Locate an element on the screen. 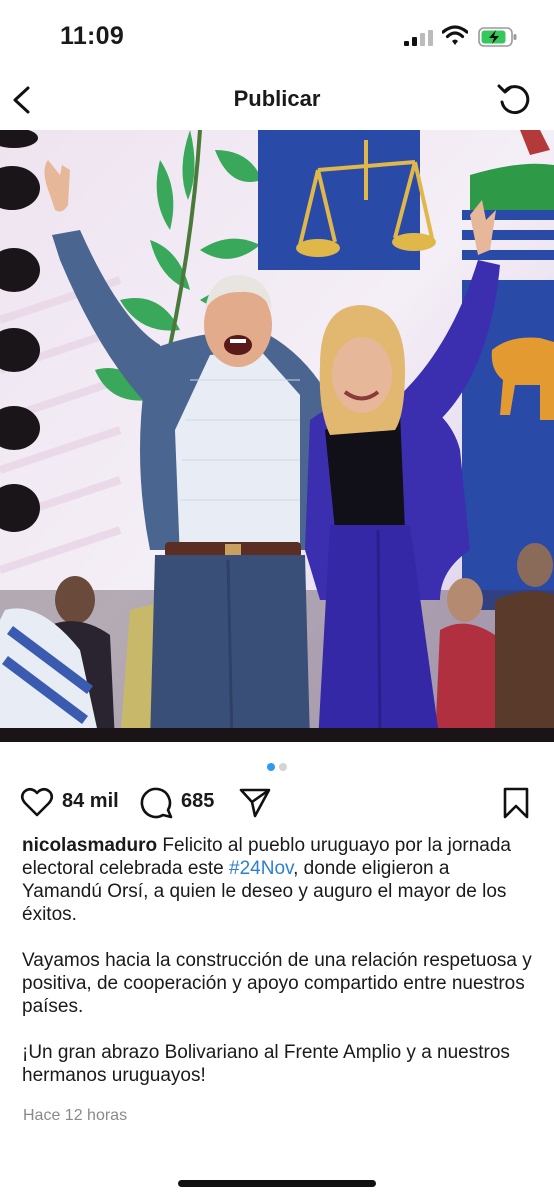  status-time: 11:09 is located at coordinates (92, 36).